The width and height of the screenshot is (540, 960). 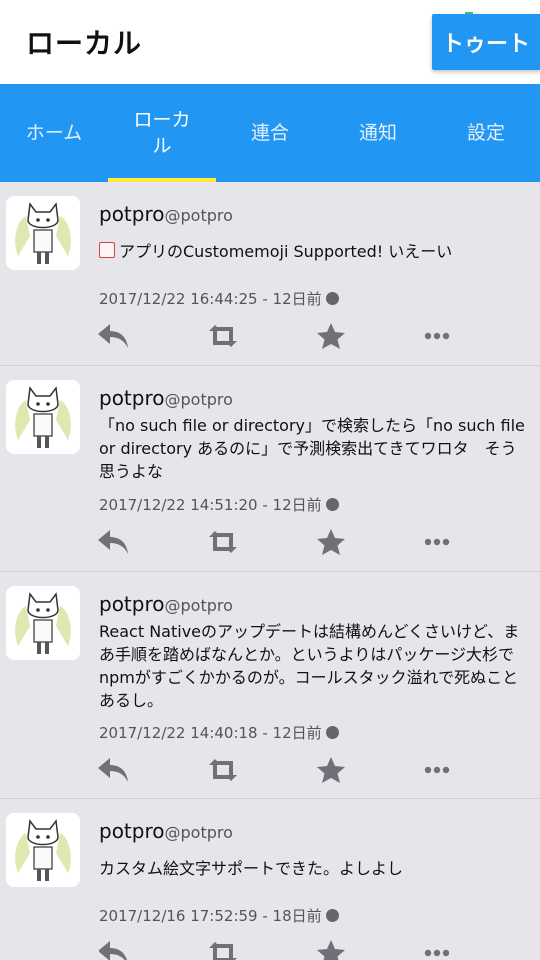 I want to click on tab-local: ローカ ル, so click(x=162, y=133).